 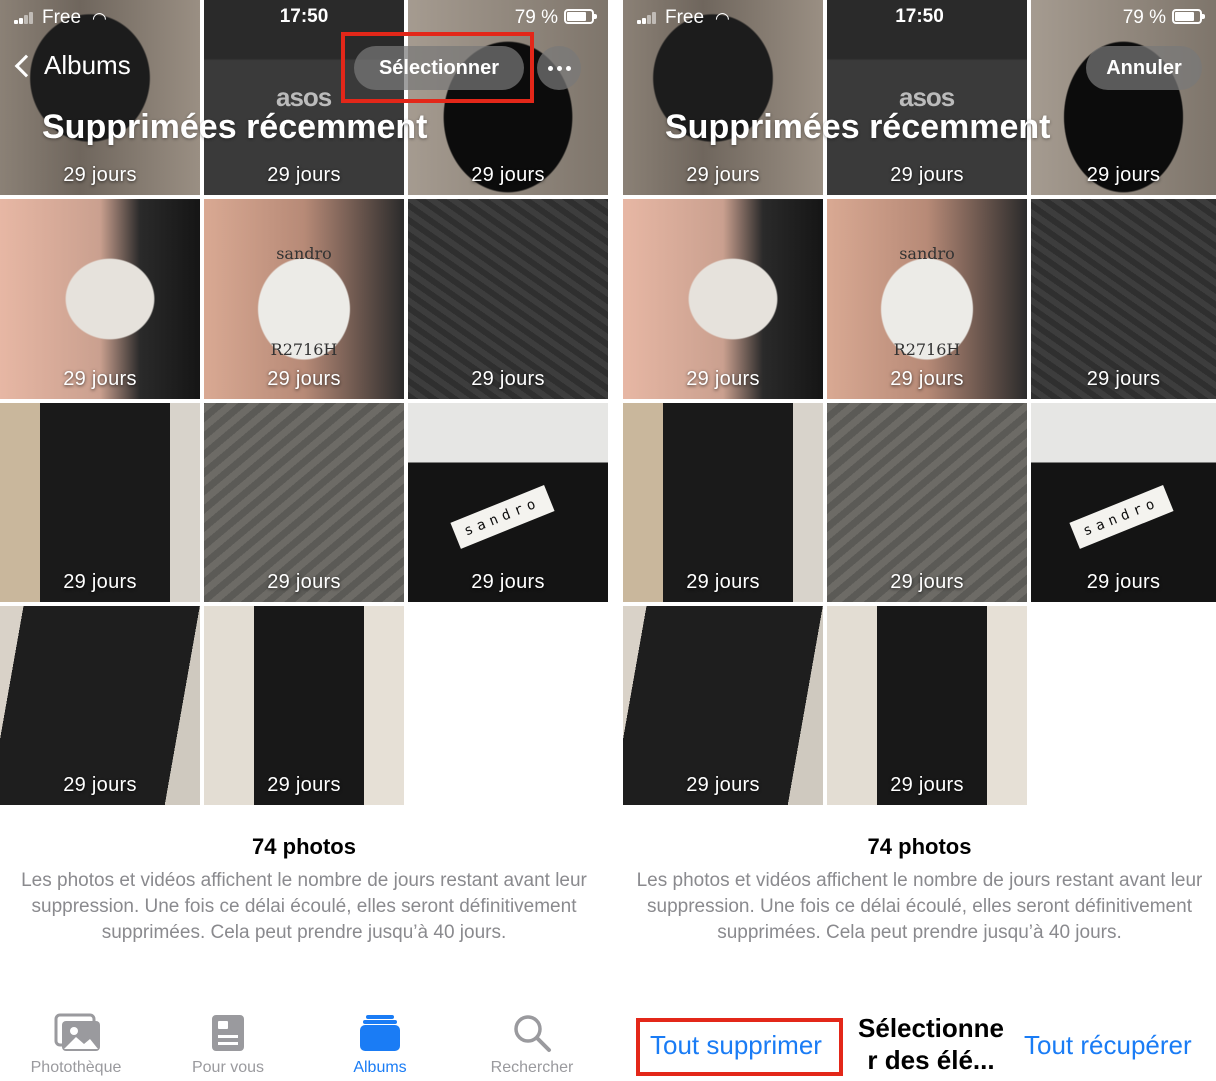 I want to click on photo-library-icon, so click(x=77, y=1033).